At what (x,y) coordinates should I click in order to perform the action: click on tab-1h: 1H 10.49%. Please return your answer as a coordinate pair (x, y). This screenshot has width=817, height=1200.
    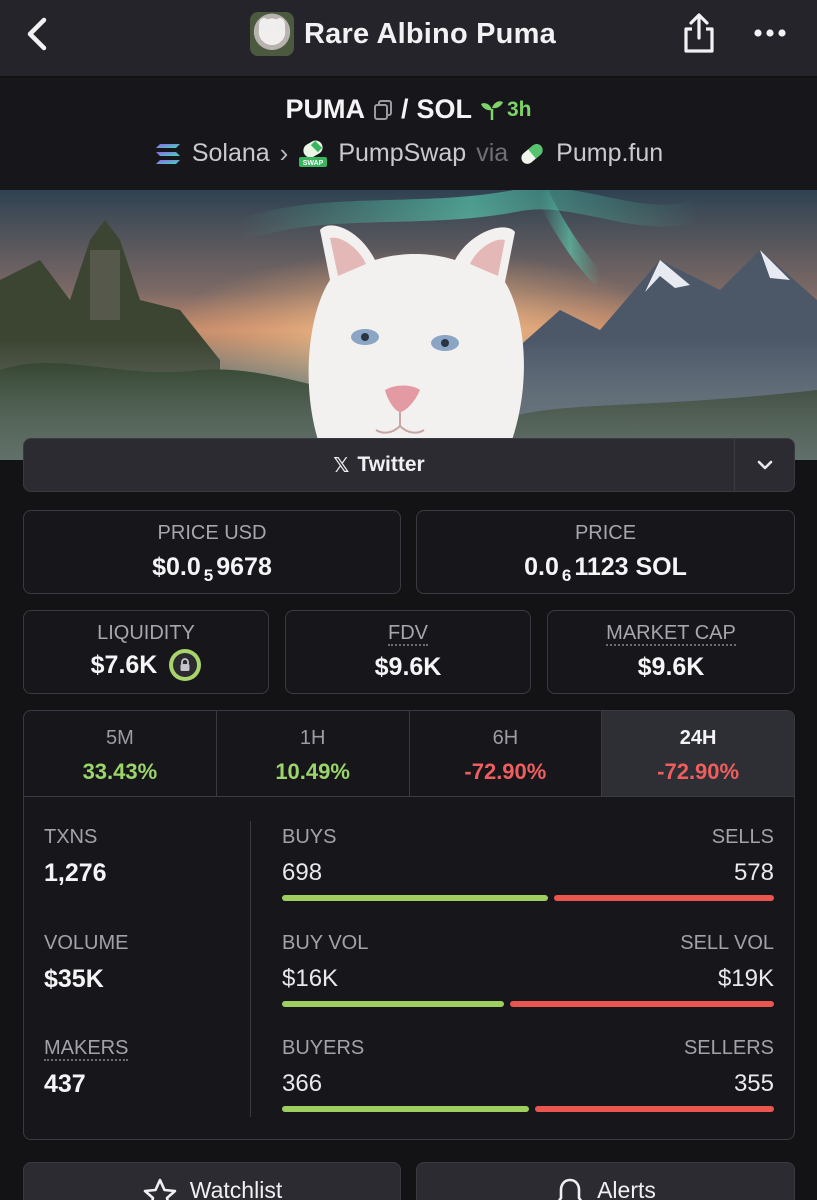
    Looking at the image, I should click on (313, 753).